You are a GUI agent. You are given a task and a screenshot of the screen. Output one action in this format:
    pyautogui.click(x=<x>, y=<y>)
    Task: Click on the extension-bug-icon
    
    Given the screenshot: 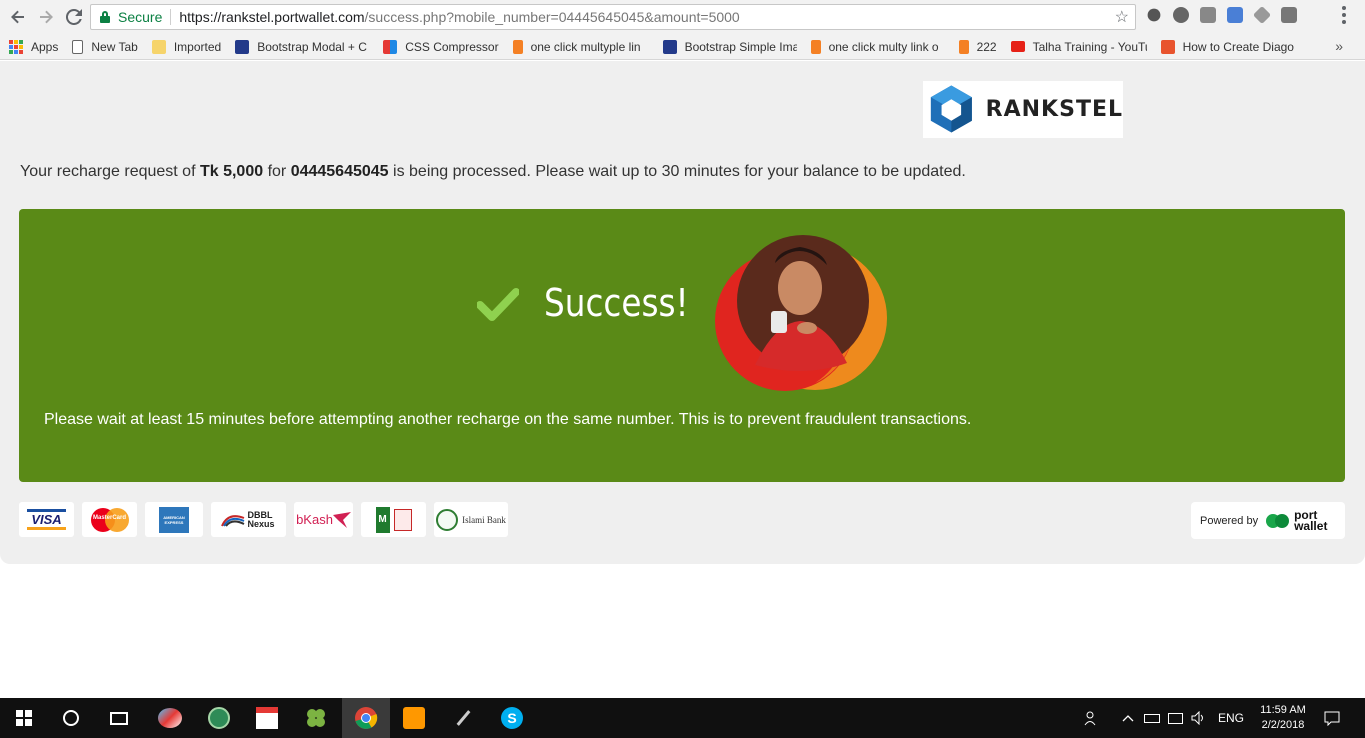 What is the action you would take?
    pyautogui.click(x=1154, y=15)
    